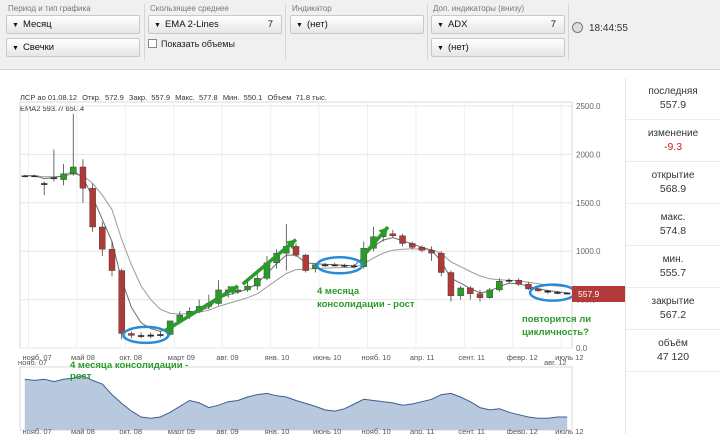 Image resolution: width=720 pixels, height=437 pixels. I want to click on stat-label: открытие, so click(673, 175).